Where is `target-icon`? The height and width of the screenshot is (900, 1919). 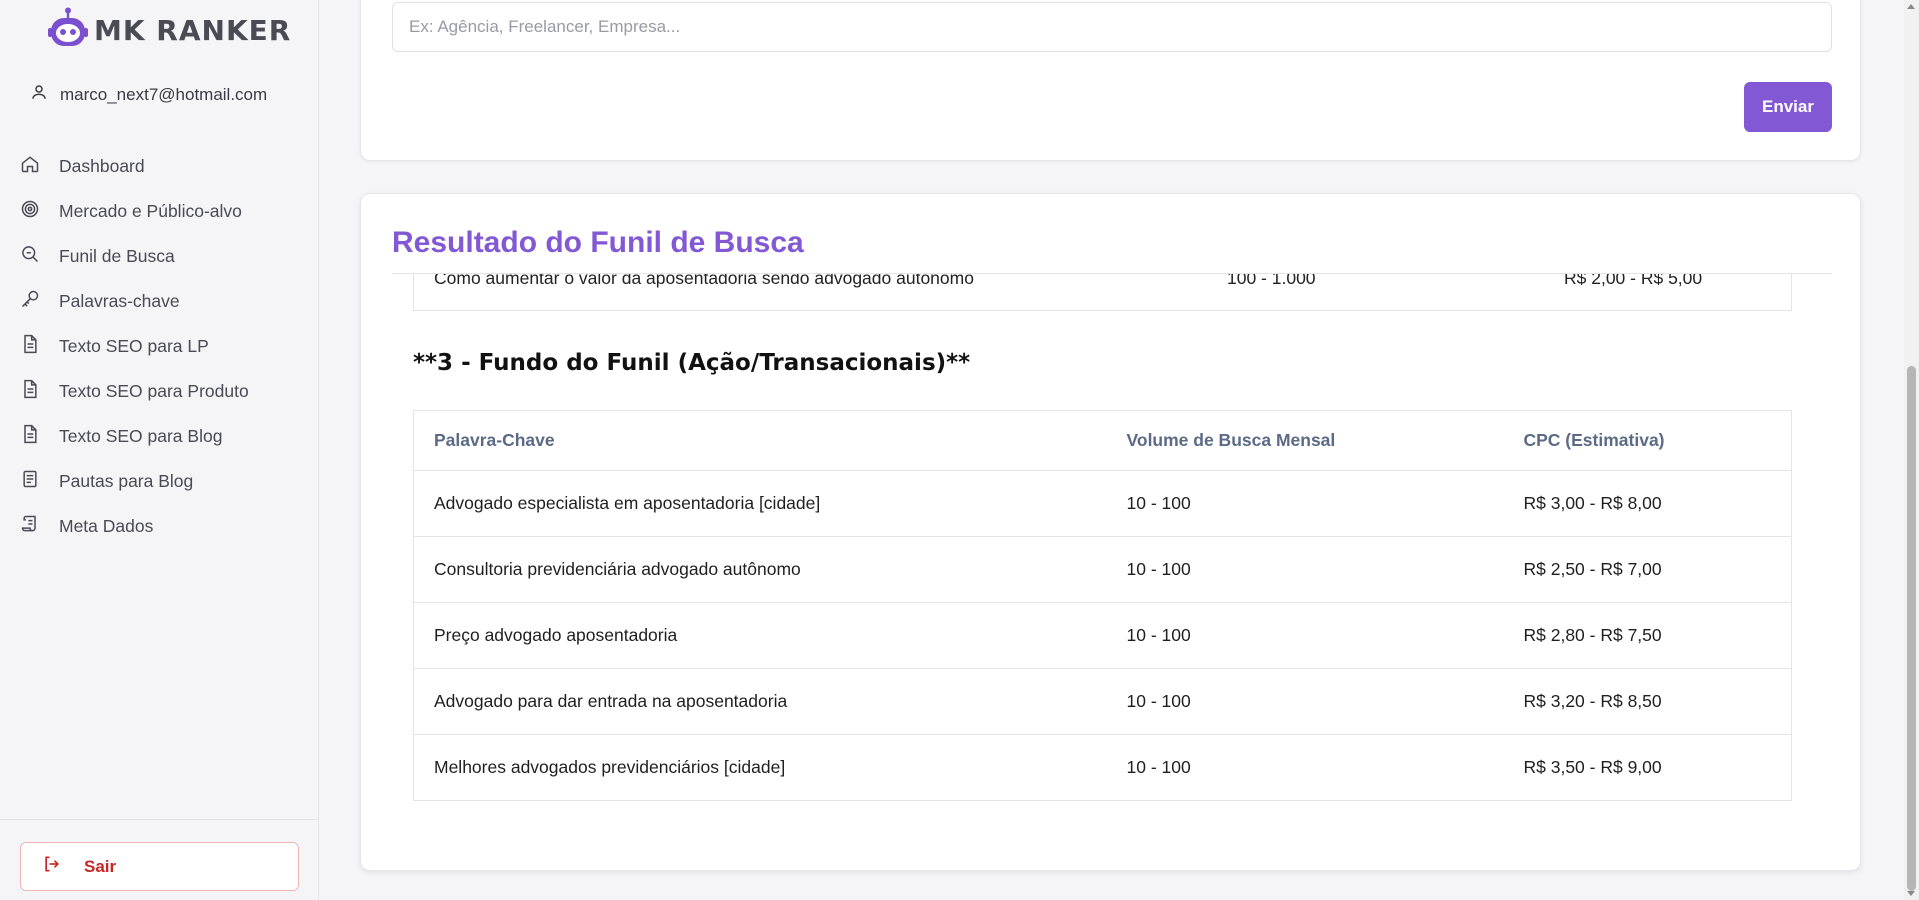
target-icon is located at coordinates (30, 211).